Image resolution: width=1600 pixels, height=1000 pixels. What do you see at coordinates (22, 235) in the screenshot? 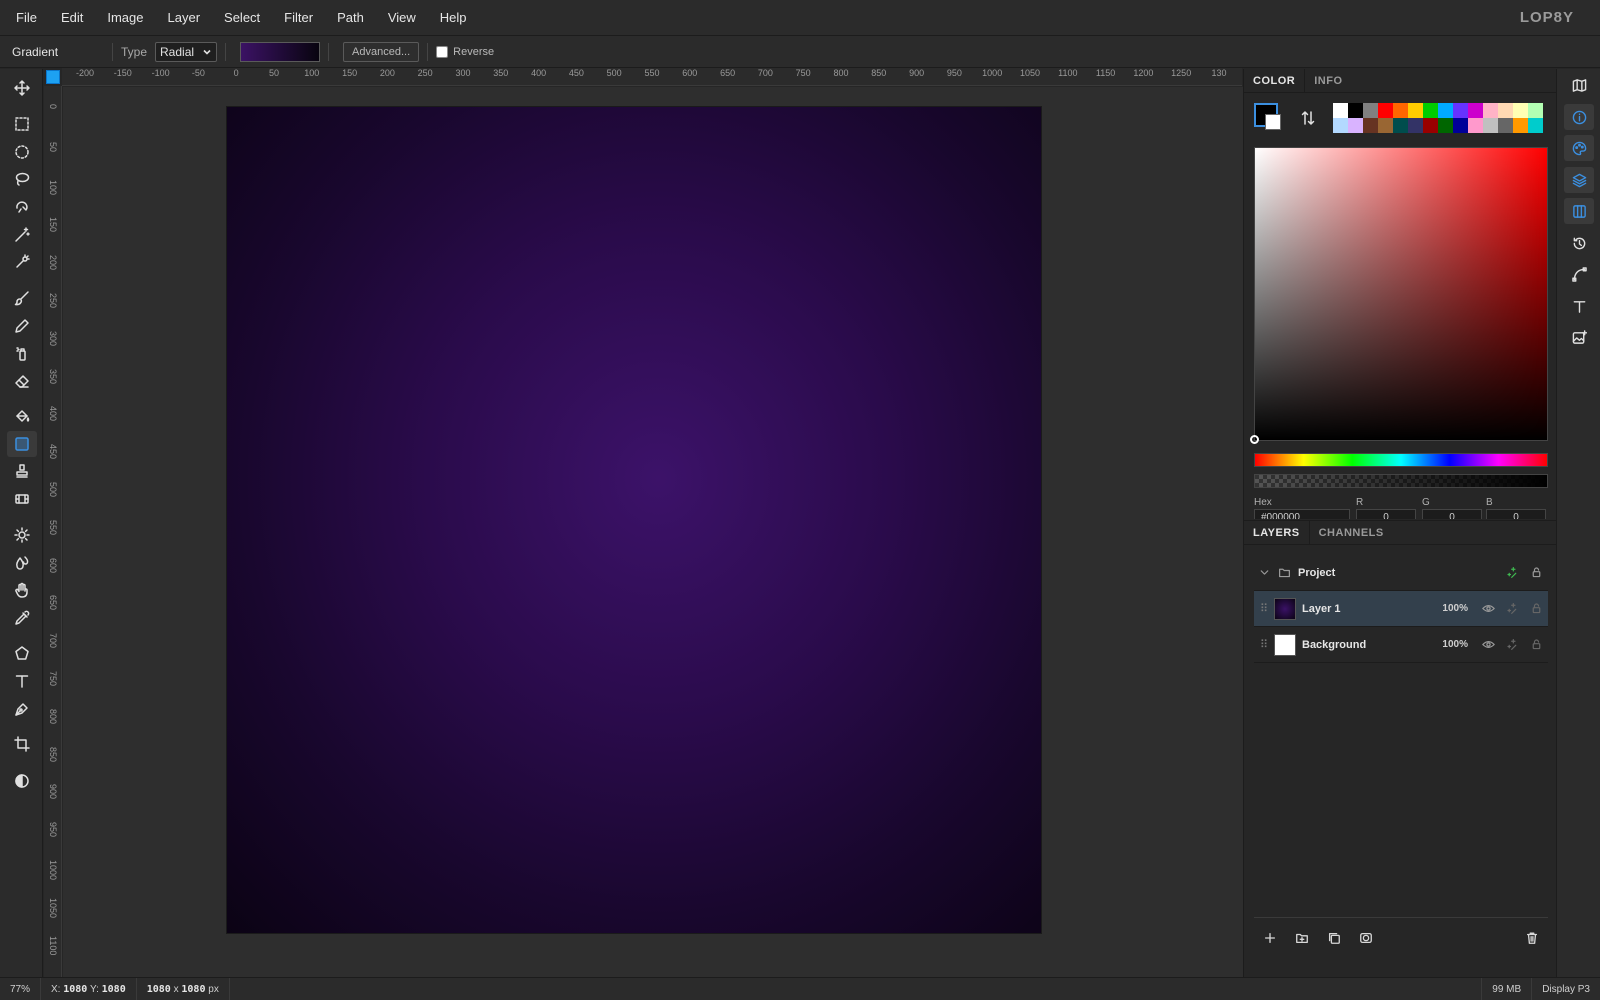
I see `magic-wand-tool` at bounding box center [22, 235].